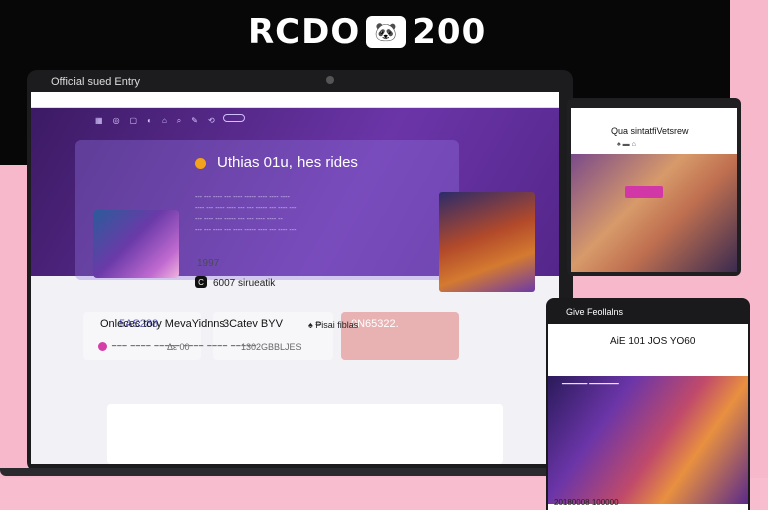  What do you see at coordinates (295, 100) in the screenshot?
I see `browser-toolbar` at bounding box center [295, 100].